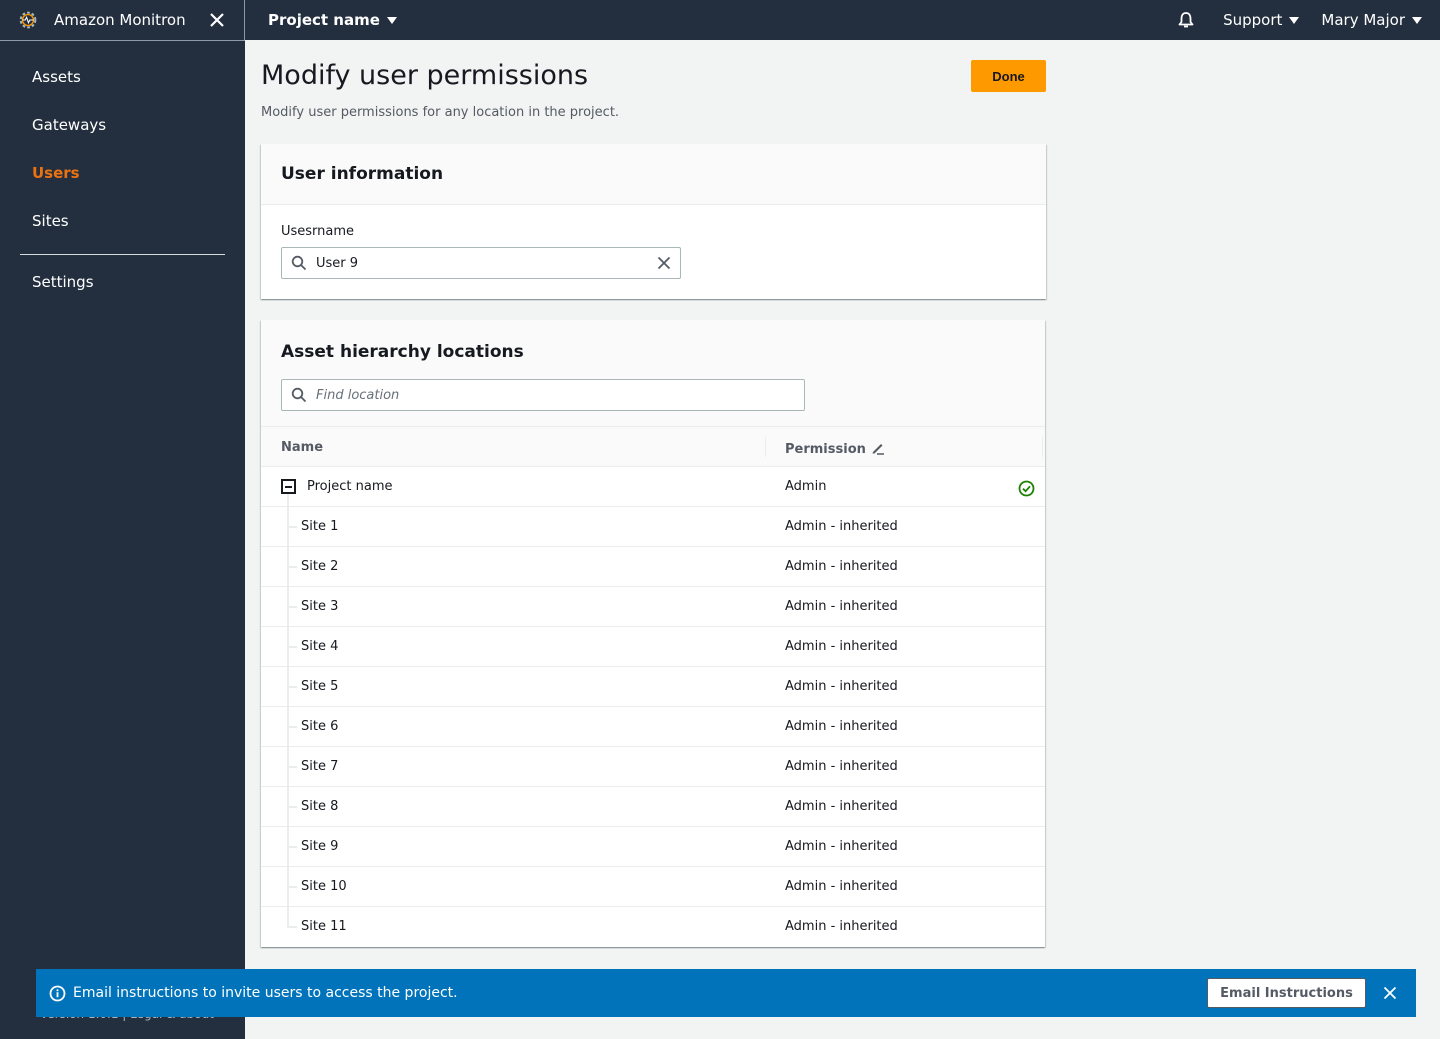  Describe the element at coordinates (1286, 993) in the screenshot. I see `email-instructions-button: Email Instructions` at that location.